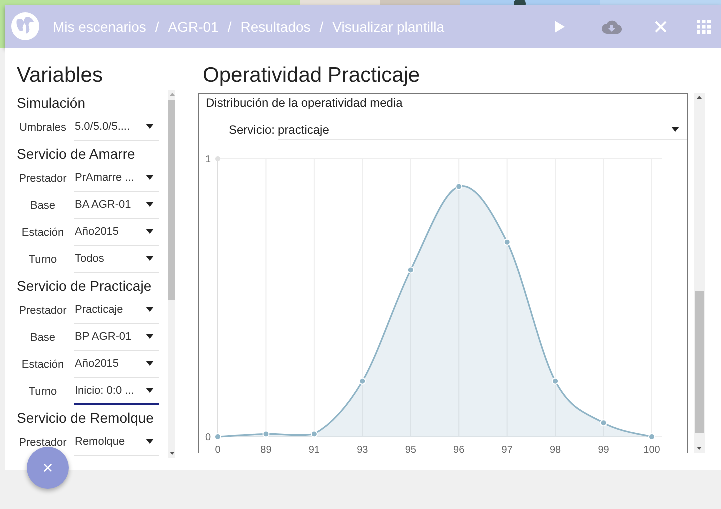  I want to click on x-tick-label: 96, so click(459, 449).